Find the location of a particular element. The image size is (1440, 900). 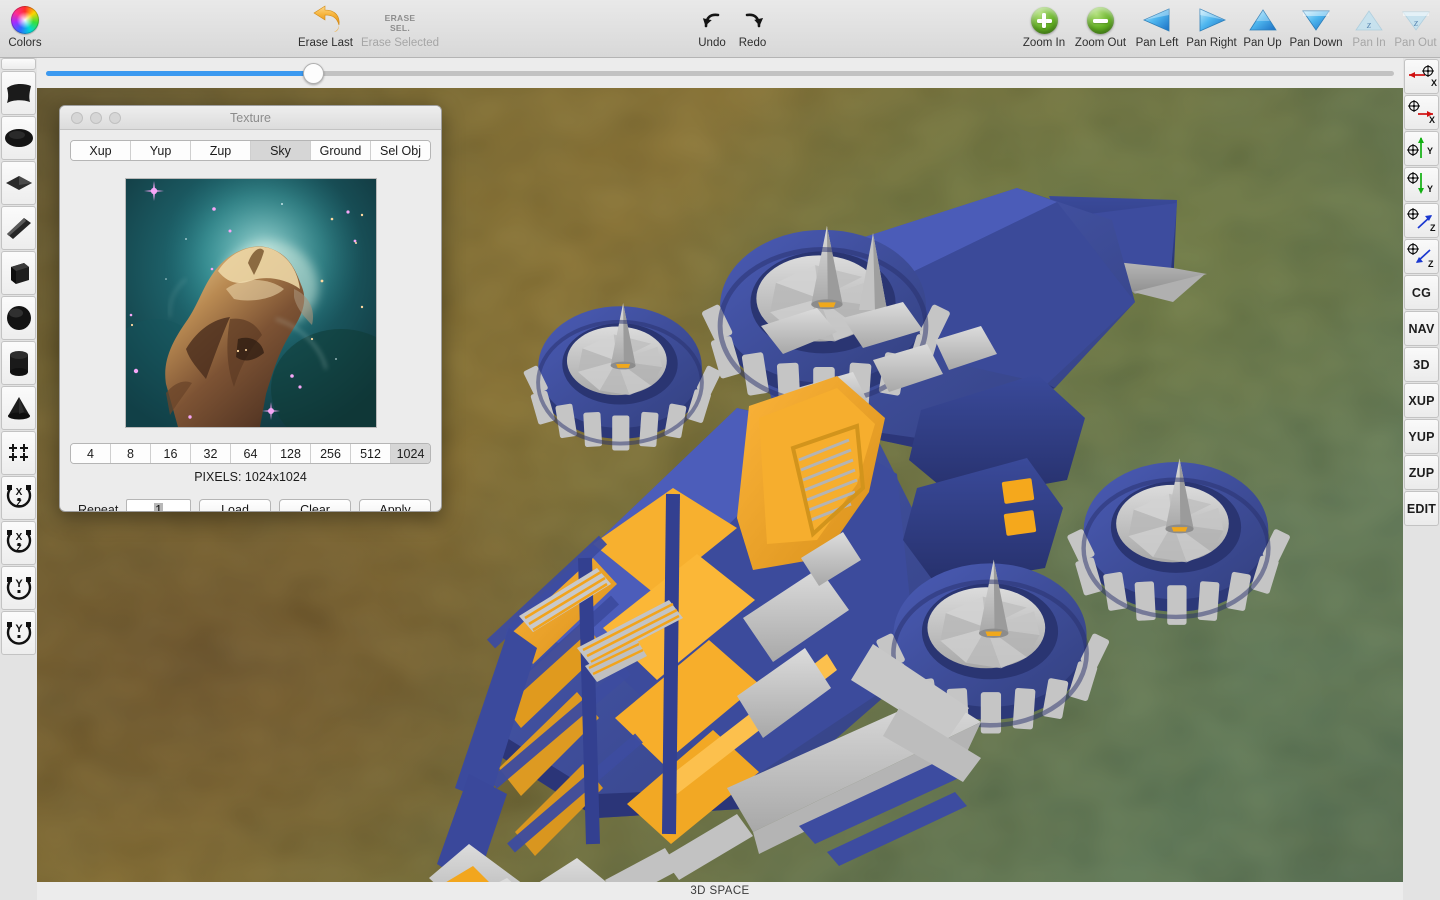

toolbar-label-zoom-in: Zoom In is located at coordinates (1044, 43).